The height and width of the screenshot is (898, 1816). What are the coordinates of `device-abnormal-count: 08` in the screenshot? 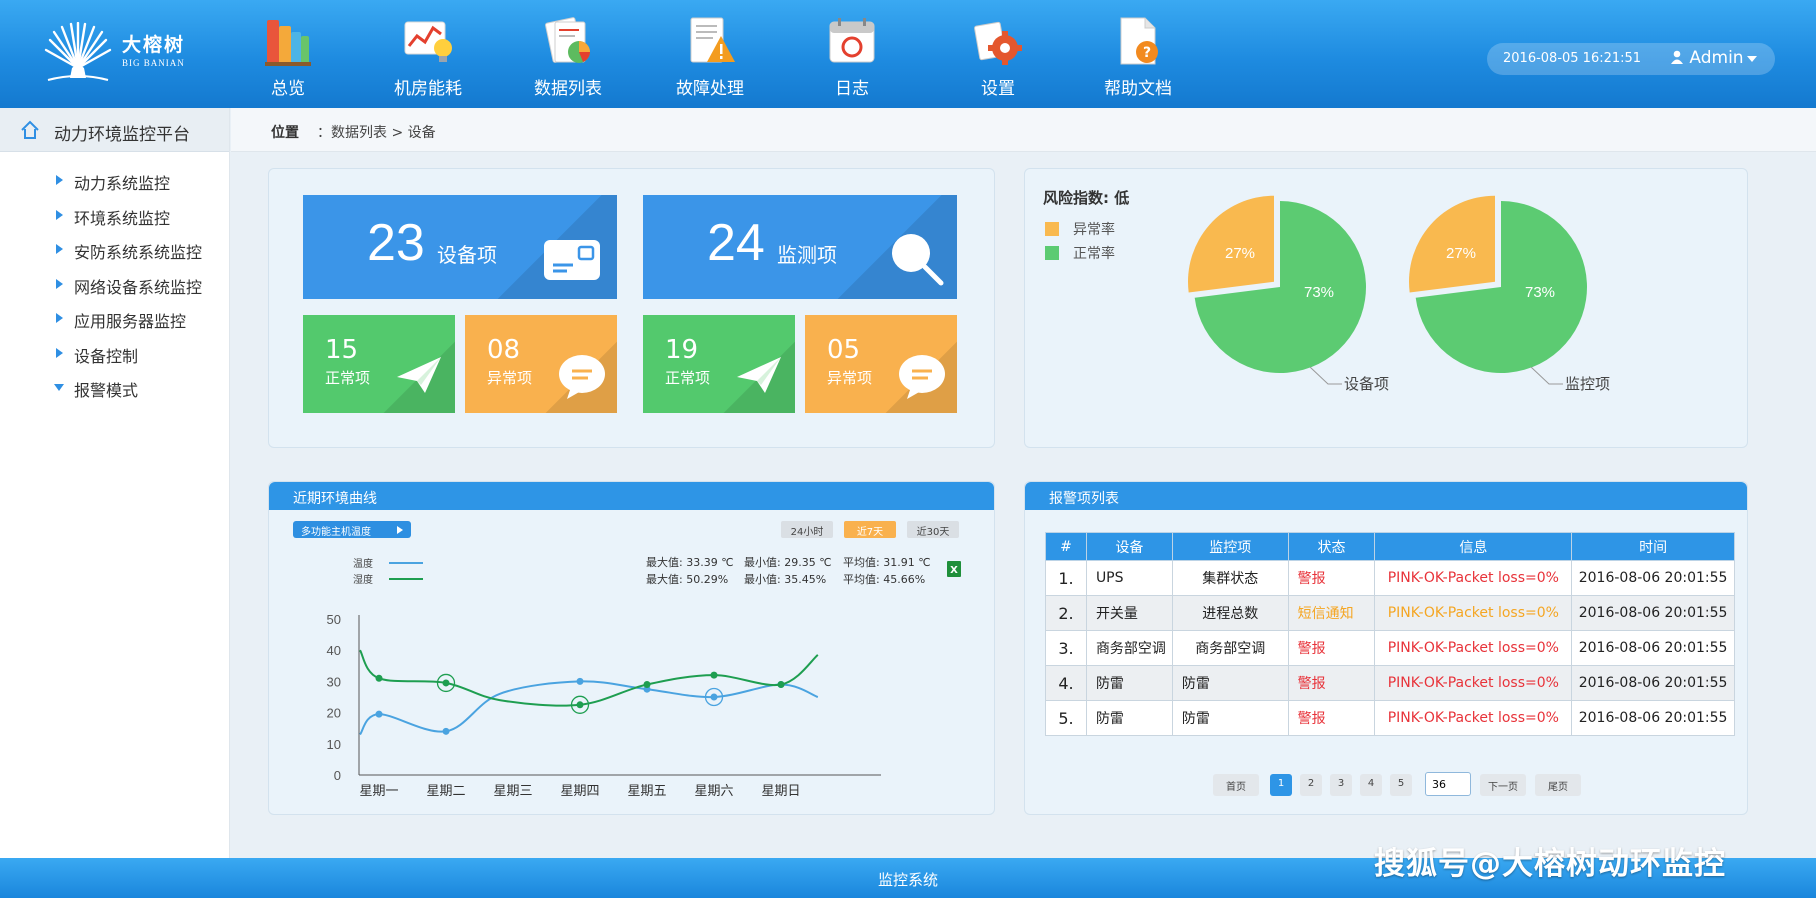 It's located at (504, 350).